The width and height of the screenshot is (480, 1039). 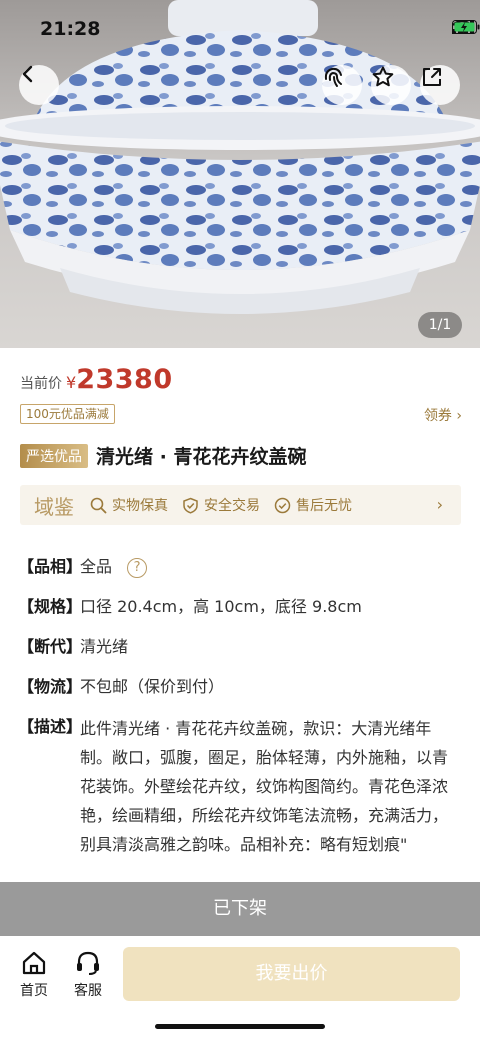 What do you see at coordinates (54, 455) in the screenshot?
I see `premium-badge: 严选优品` at bounding box center [54, 455].